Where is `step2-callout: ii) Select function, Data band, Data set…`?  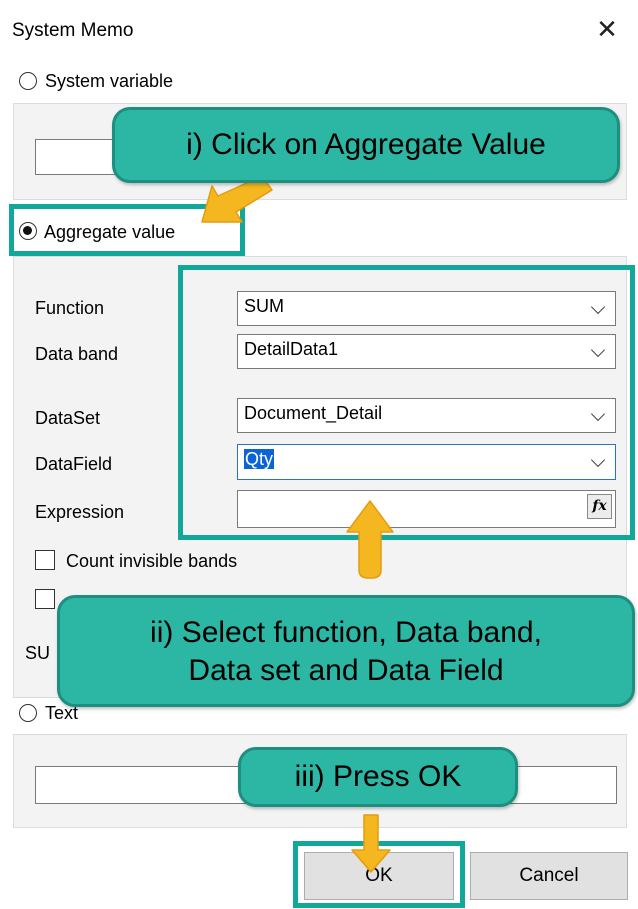
step2-callout: ii) Select function, Data band, Data set… is located at coordinates (346, 651).